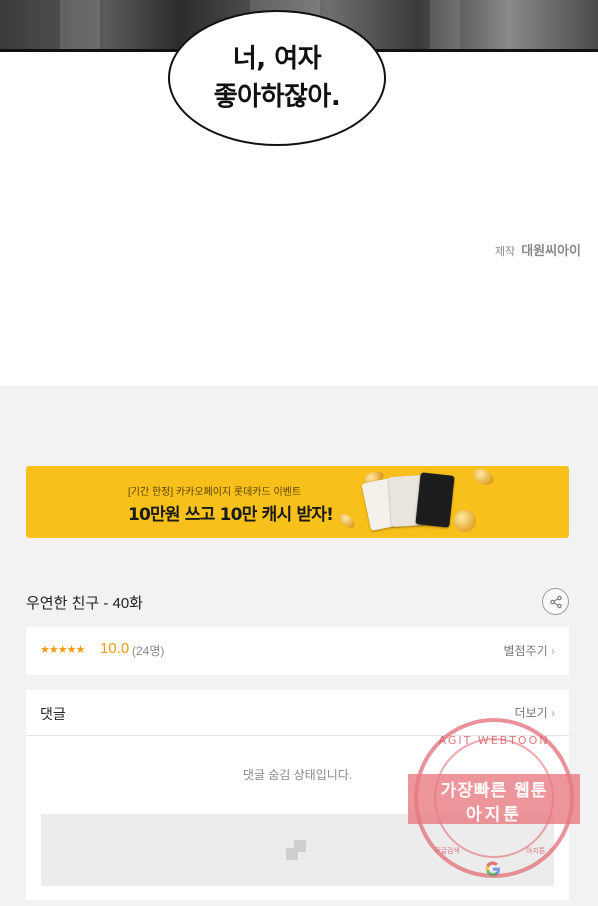  I want to click on watermark-line-2: 아지툰, so click(494, 815).